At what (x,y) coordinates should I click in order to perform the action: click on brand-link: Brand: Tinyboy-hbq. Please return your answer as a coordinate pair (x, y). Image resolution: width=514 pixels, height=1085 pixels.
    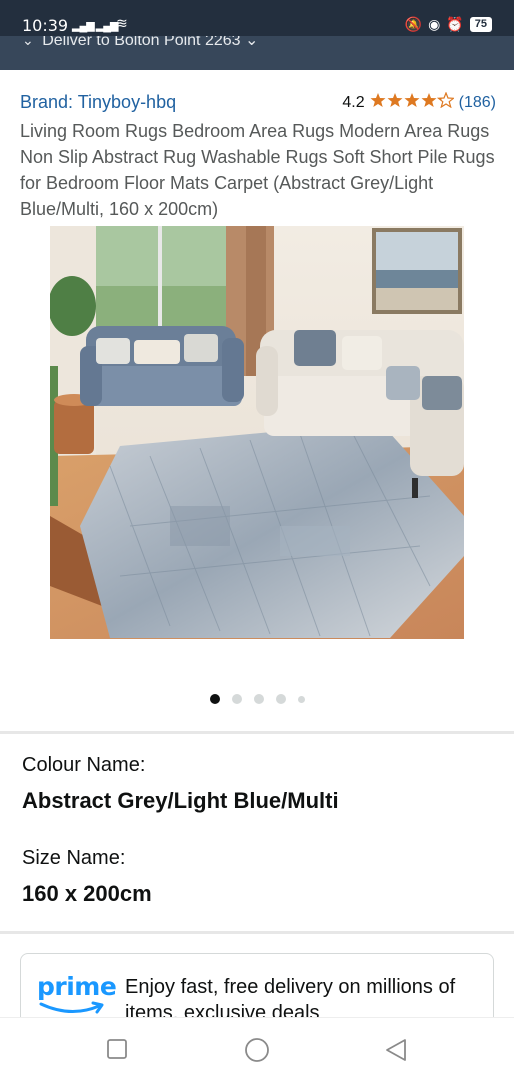
    Looking at the image, I should click on (98, 102).